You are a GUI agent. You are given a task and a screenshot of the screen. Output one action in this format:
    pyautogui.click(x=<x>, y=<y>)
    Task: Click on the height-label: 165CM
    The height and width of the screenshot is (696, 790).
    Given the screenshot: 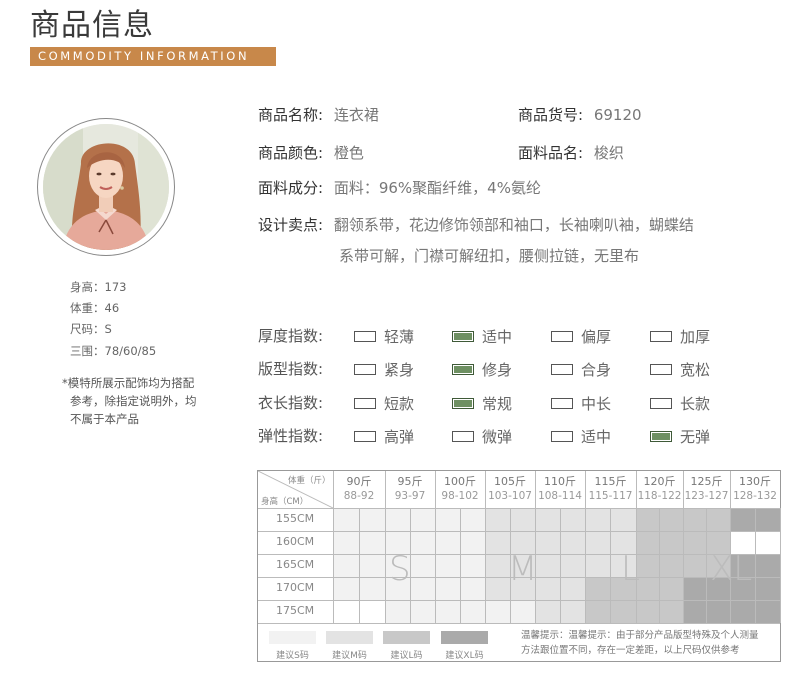 What is the action you would take?
    pyautogui.click(x=295, y=564)
    